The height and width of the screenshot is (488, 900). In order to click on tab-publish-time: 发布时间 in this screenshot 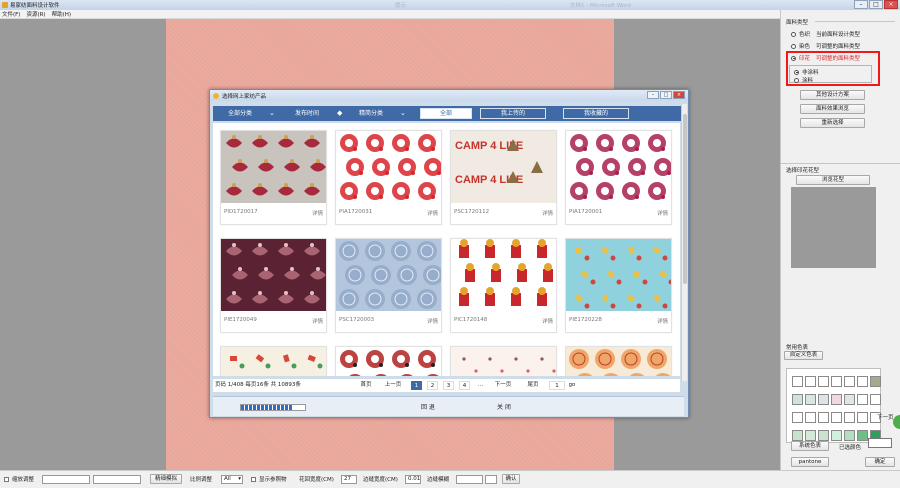, I will do `click(307, 113)`.